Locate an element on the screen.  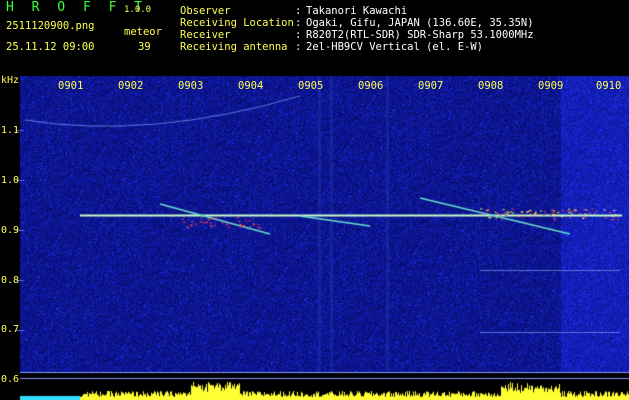
time-tick-label: 0904 is located at coordinates (251, 86).